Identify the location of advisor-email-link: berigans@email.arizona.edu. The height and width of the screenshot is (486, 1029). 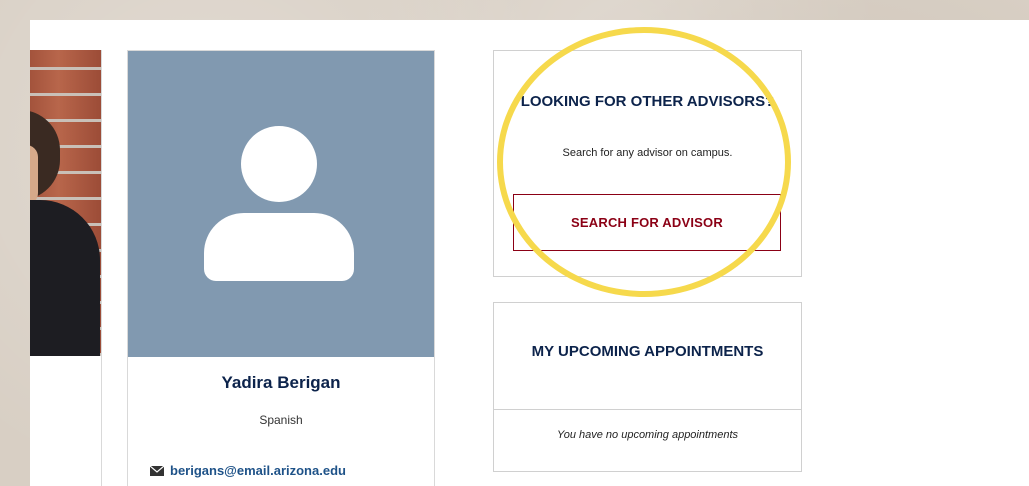
(248, 470).